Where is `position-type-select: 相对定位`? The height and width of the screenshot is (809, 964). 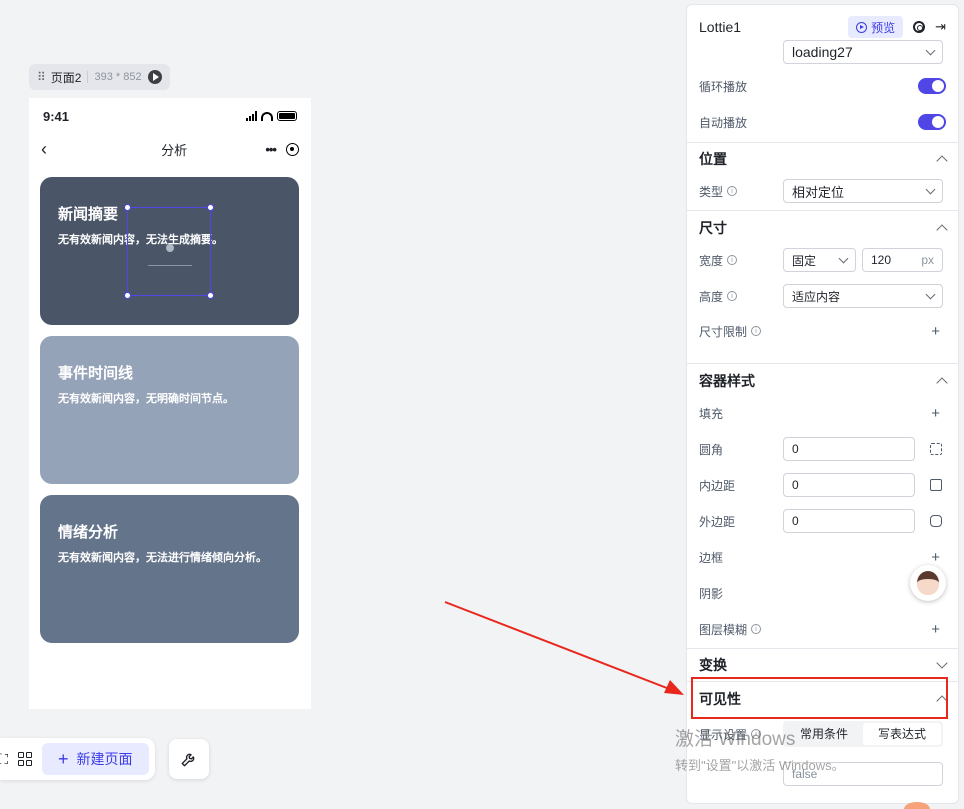 position-type-select: 相对定位 is located at coordinates (863, 191).